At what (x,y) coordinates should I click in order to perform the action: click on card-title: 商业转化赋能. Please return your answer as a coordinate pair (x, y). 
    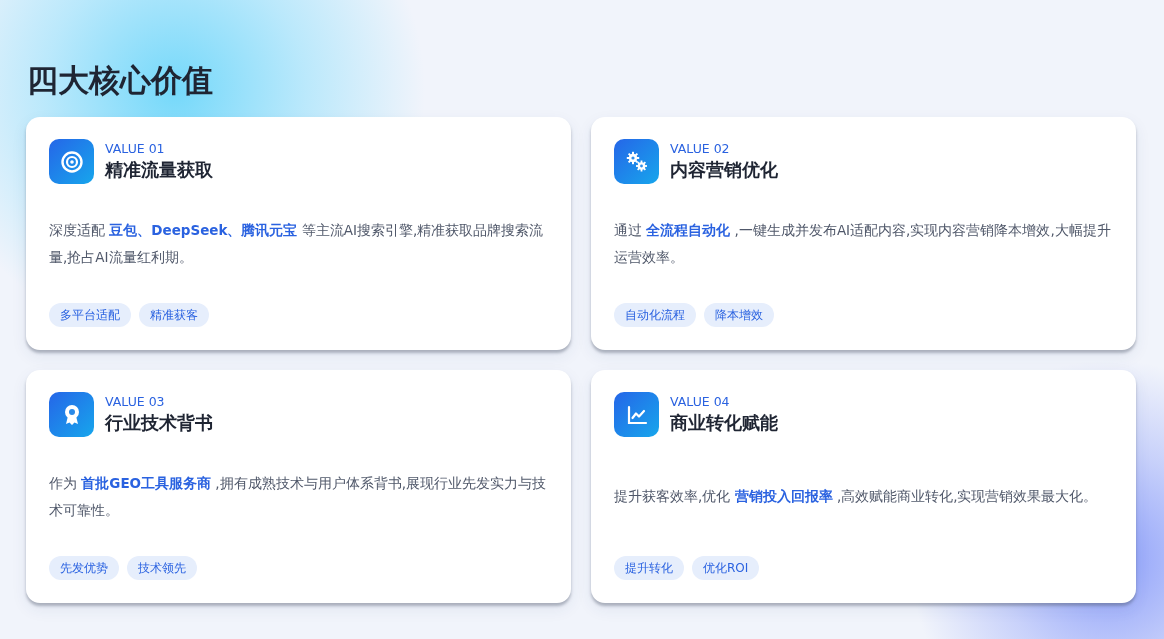
    Looking at the image, I should click on (724, 423).